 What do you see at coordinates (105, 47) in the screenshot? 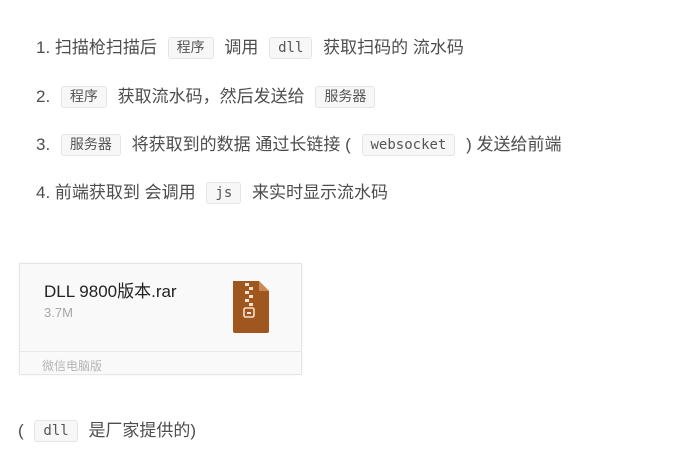
I see `step-text: 扫描枪扫描后` at bounding box center [105, 47].